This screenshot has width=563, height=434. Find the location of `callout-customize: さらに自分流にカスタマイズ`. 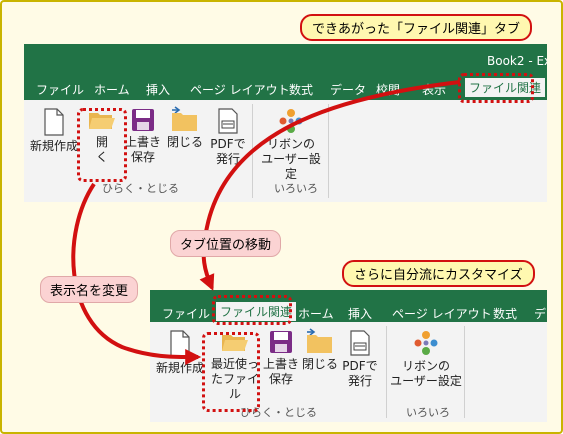

callout-customize: さらに自分流にカスタマイズ is located at coordinates (438, 273).